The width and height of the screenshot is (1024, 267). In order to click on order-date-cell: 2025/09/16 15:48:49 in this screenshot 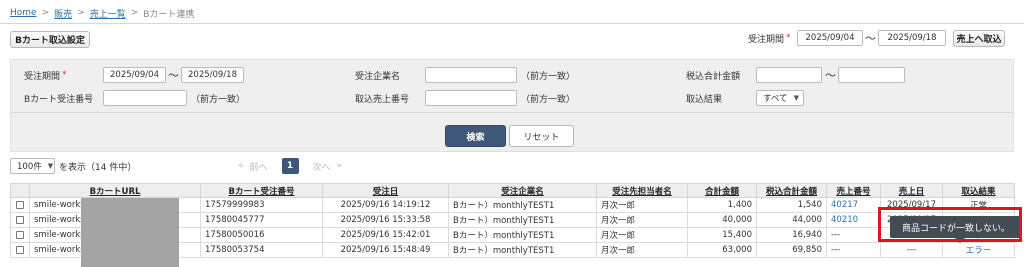, I will do `click(385, 250)`.